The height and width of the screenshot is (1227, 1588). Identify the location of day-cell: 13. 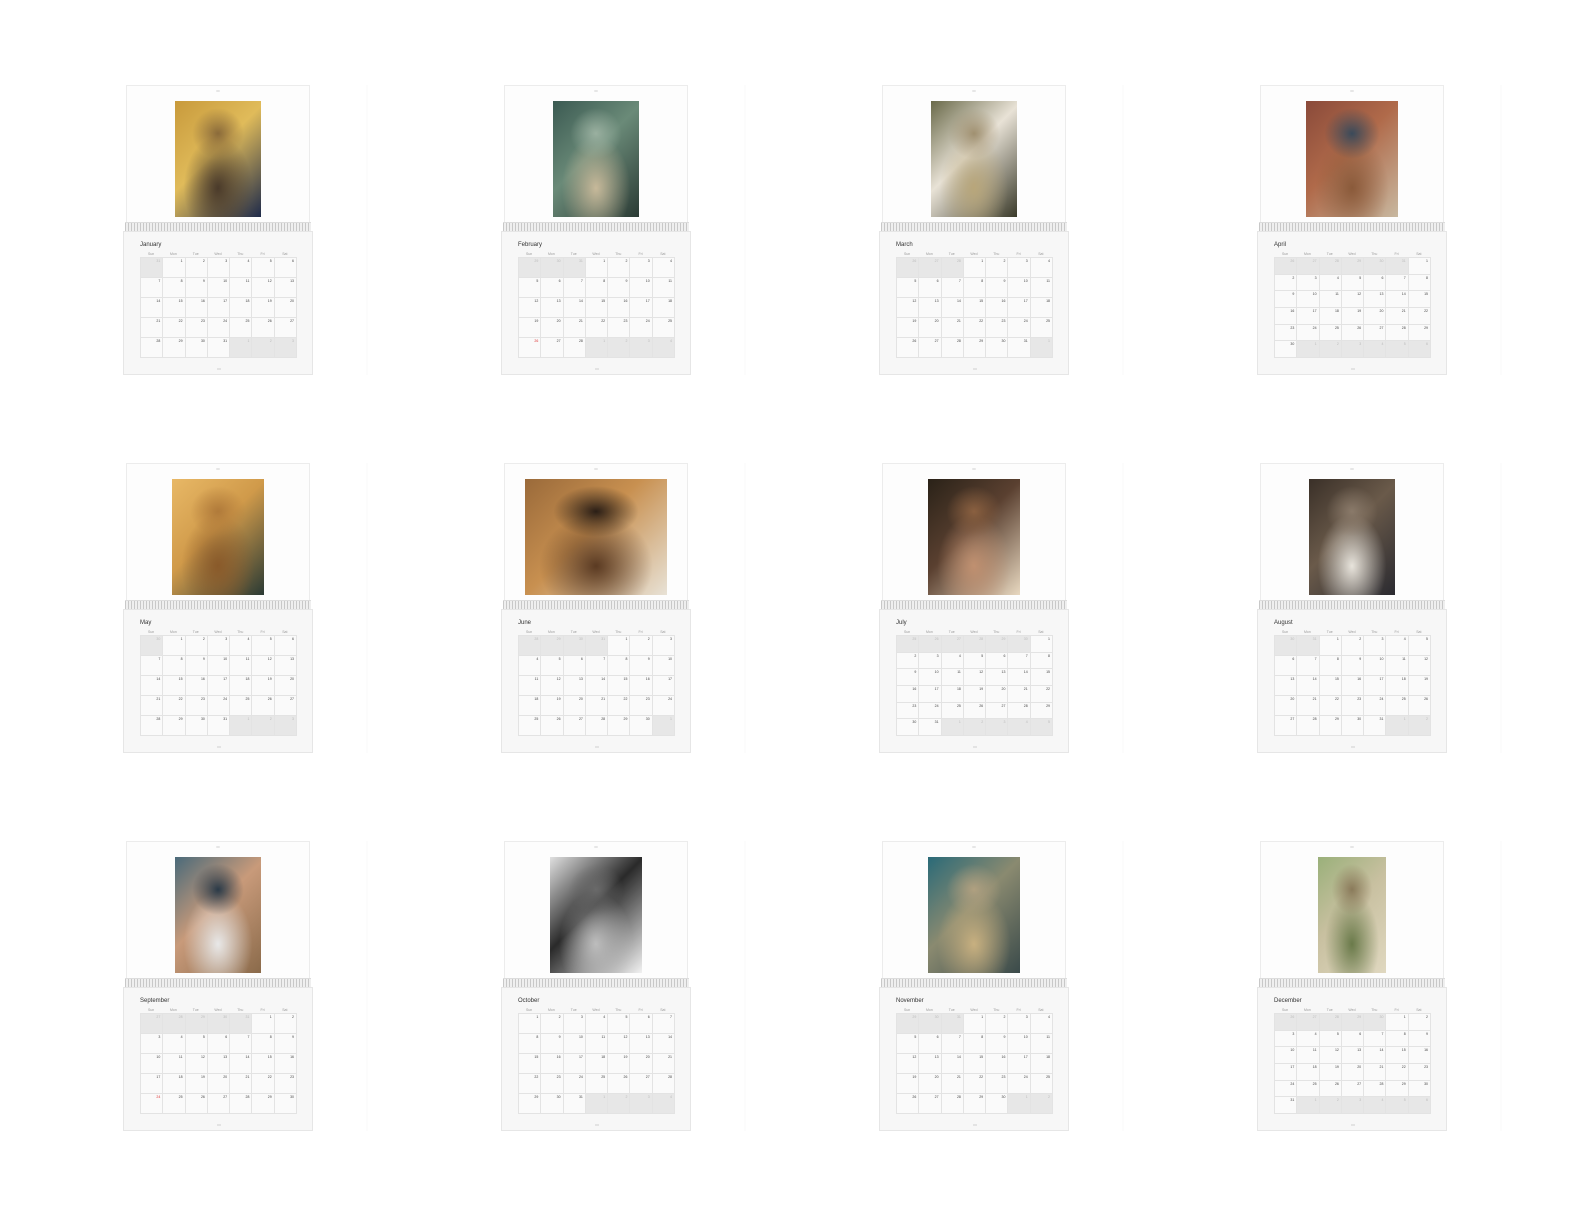
(997, 677).